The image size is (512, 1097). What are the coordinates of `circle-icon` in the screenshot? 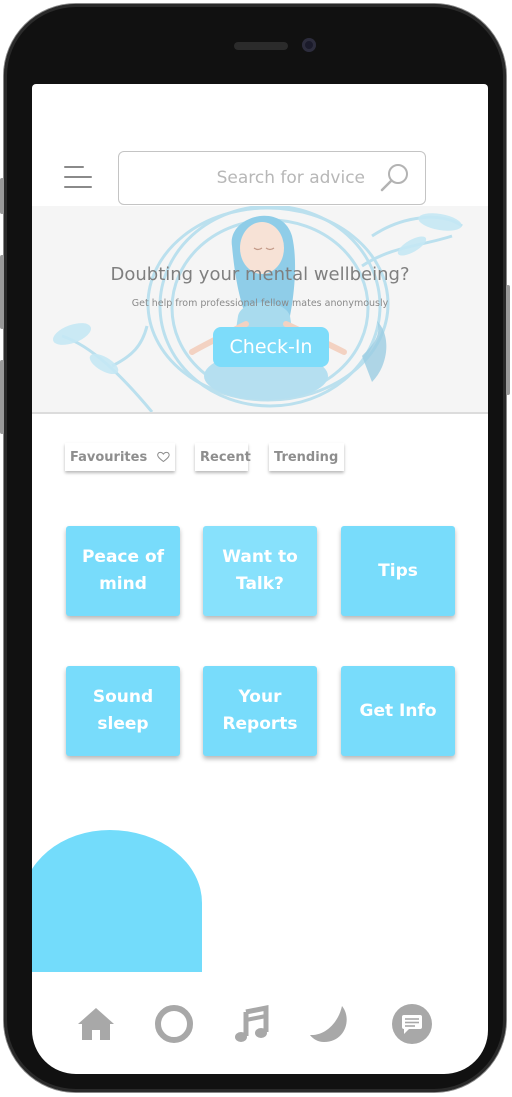 It's located at (174, 1024).